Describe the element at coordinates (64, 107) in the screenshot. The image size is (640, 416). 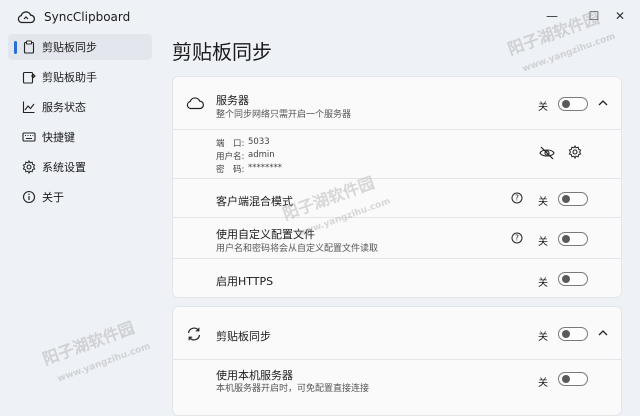
I see `sidebar-item-label: 服务状态` at that location.